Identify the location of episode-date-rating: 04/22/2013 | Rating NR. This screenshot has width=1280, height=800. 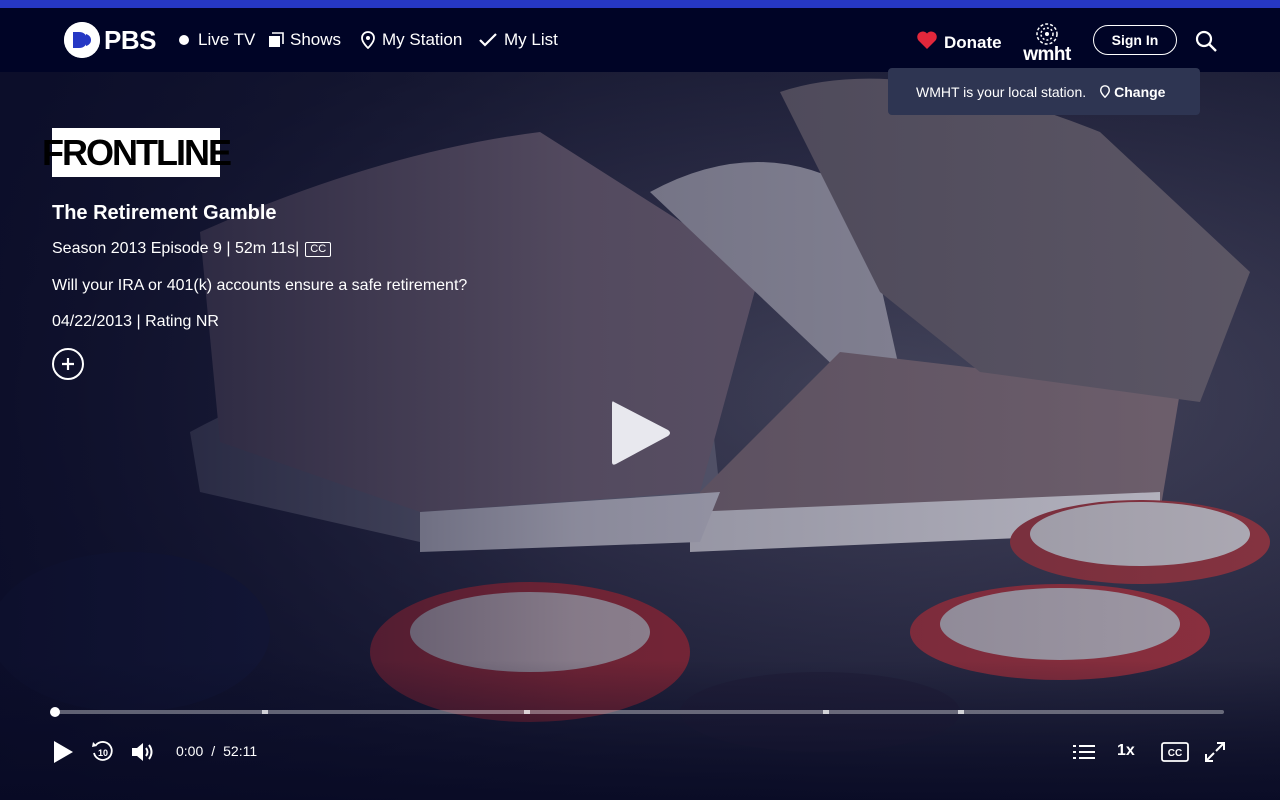
(135, 321).